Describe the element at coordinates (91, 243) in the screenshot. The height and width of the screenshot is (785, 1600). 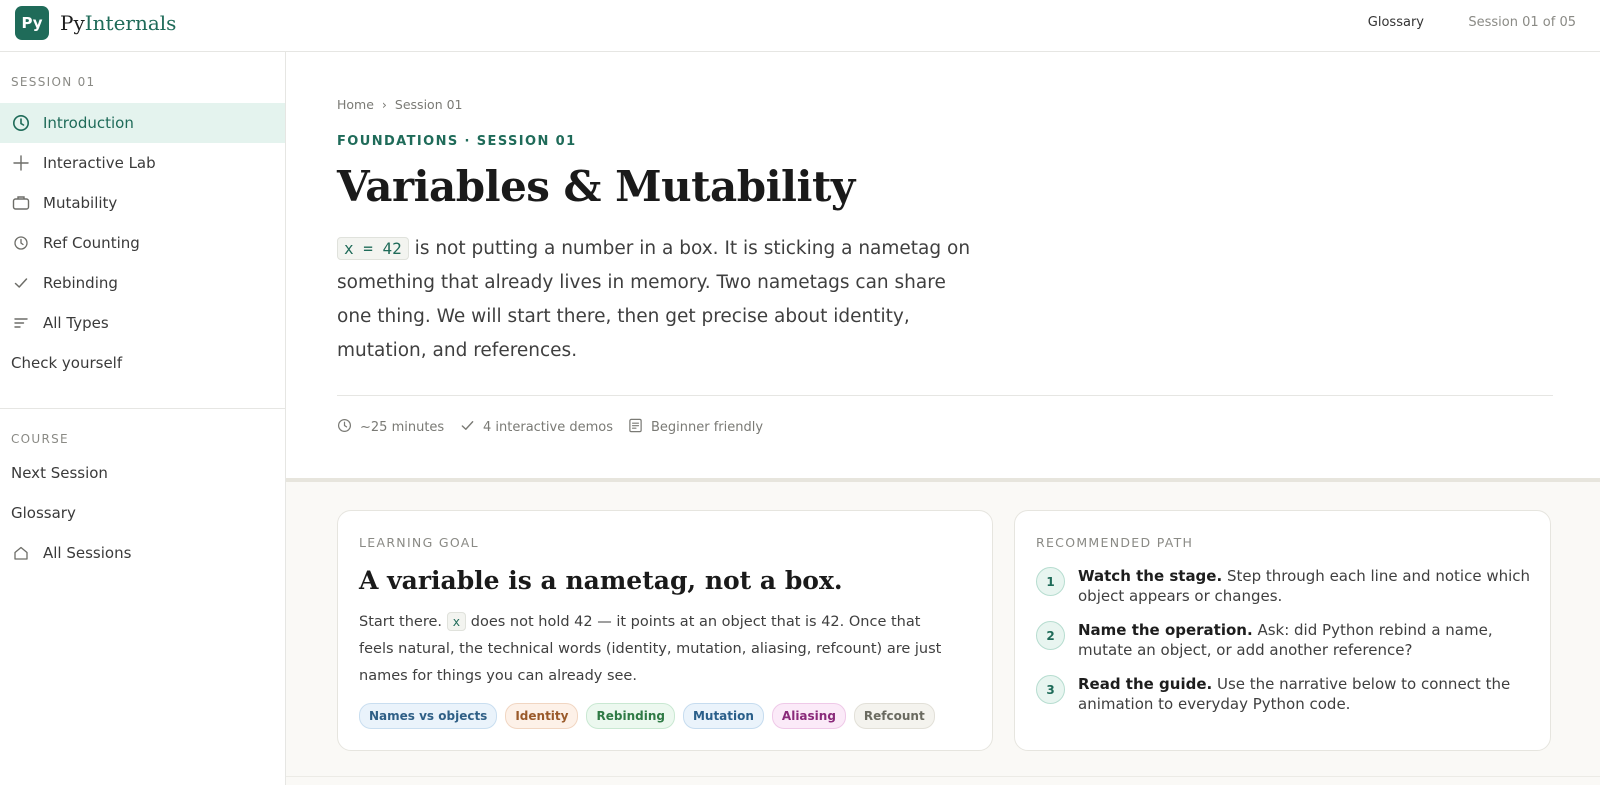
I see `sidebar-item-label: Ref Counting` at that location.